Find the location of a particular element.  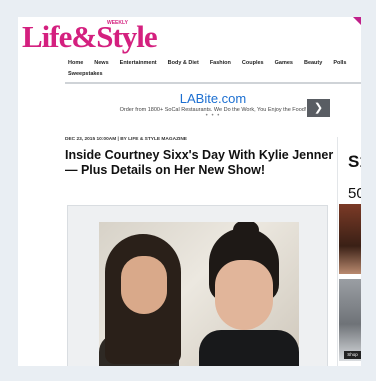

sidebar-subheading: 50 is located at coordinates (354, 193).